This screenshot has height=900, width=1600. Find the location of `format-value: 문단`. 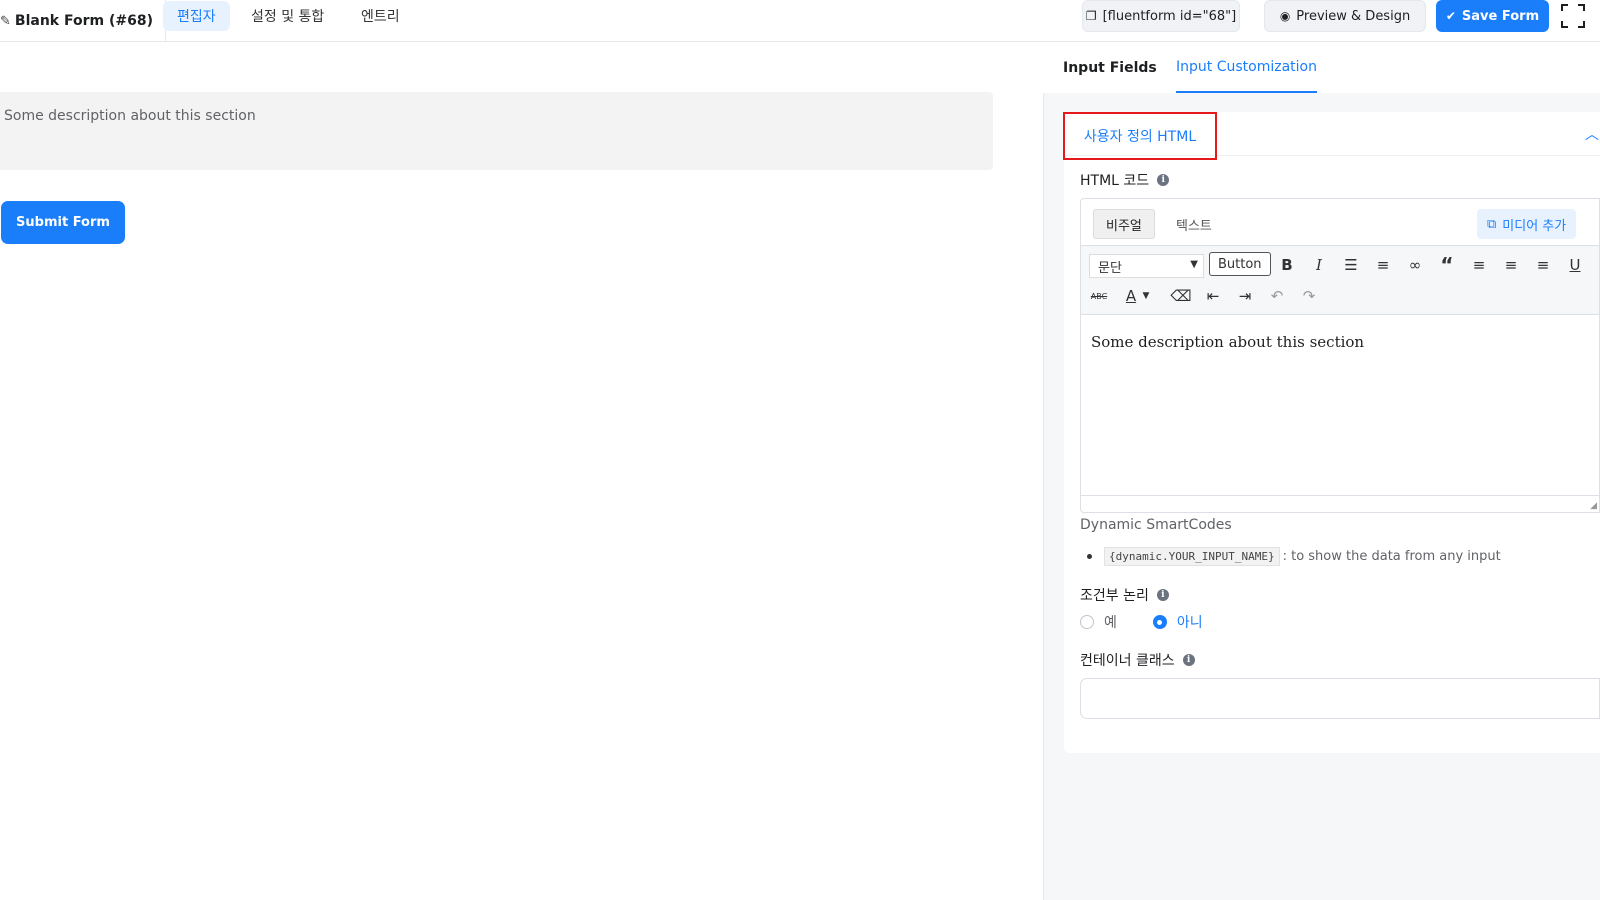

format-value: 문단 is located at coordinates (1110, 268).